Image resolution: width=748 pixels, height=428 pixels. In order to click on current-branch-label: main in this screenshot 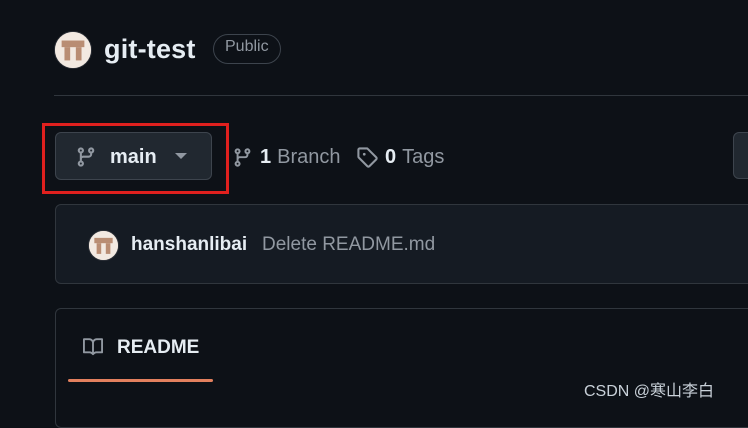, I will do `click(133, 157)`.